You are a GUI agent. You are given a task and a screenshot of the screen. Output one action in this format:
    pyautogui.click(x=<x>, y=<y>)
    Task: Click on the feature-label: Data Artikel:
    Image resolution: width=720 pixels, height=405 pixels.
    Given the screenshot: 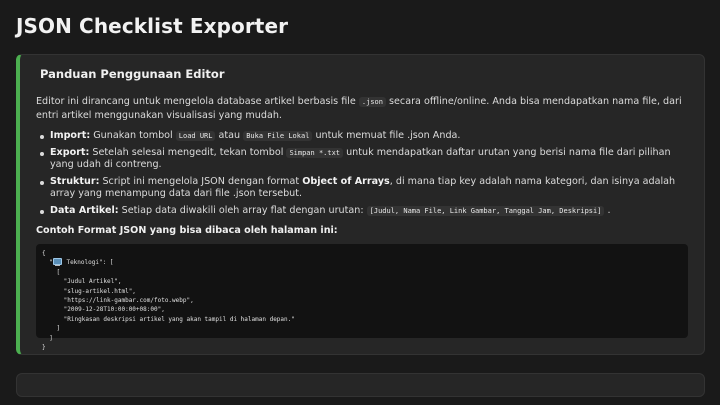 What is the action you would take?
    pyautogui.click(x=84, y=210)
    